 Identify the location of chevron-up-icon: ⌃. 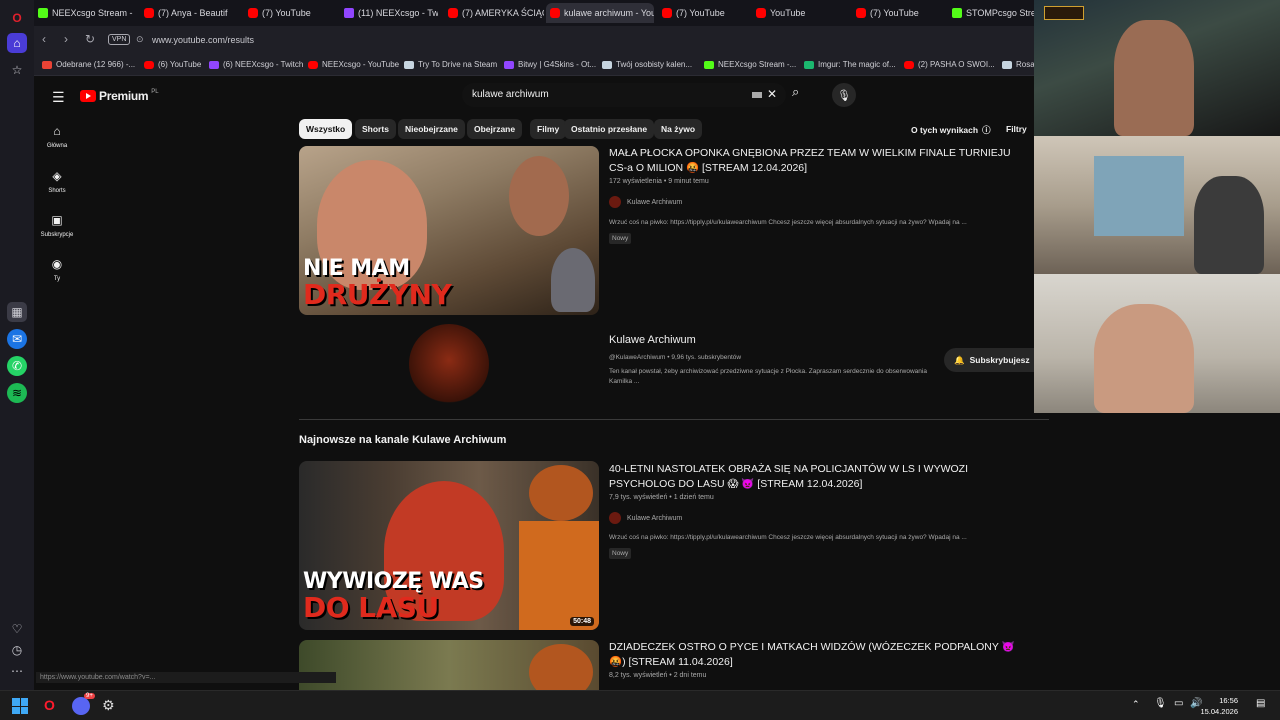
(1136, 704).